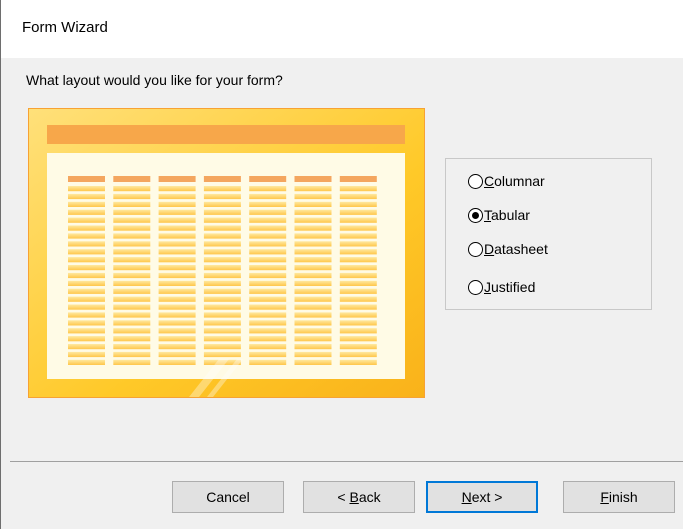  What do you see at coordinates (346, 461) in the screenshot?
I see `button-divider` at bounding box center [346, 461].